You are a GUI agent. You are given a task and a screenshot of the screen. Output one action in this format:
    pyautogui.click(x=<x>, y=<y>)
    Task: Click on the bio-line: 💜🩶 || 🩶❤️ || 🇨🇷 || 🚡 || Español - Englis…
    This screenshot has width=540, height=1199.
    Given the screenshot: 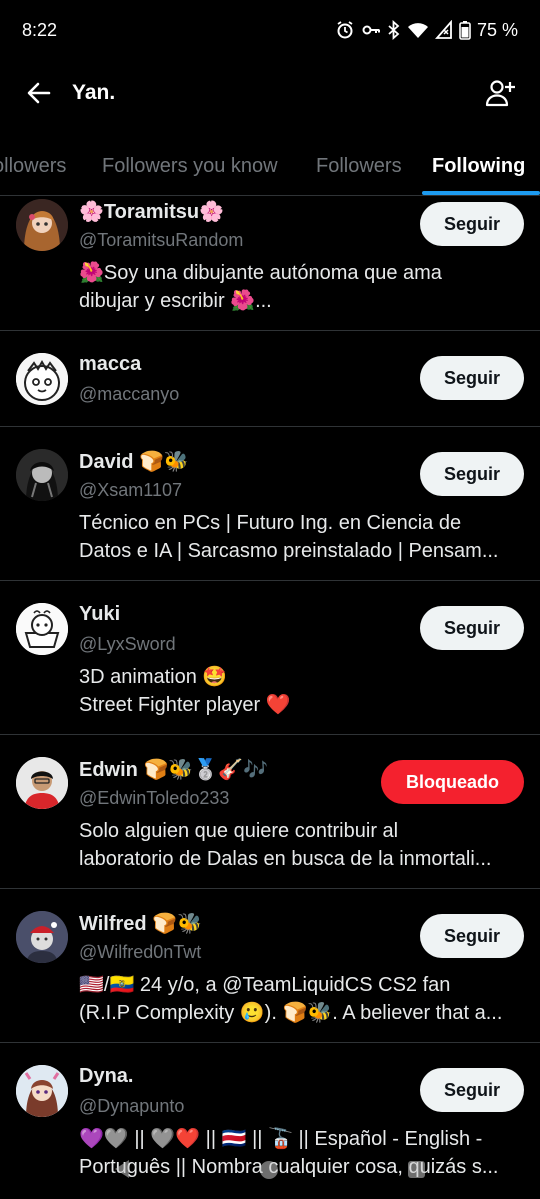 What is the action you would take?
    pyautogui.click(x=281, y=1139)
    